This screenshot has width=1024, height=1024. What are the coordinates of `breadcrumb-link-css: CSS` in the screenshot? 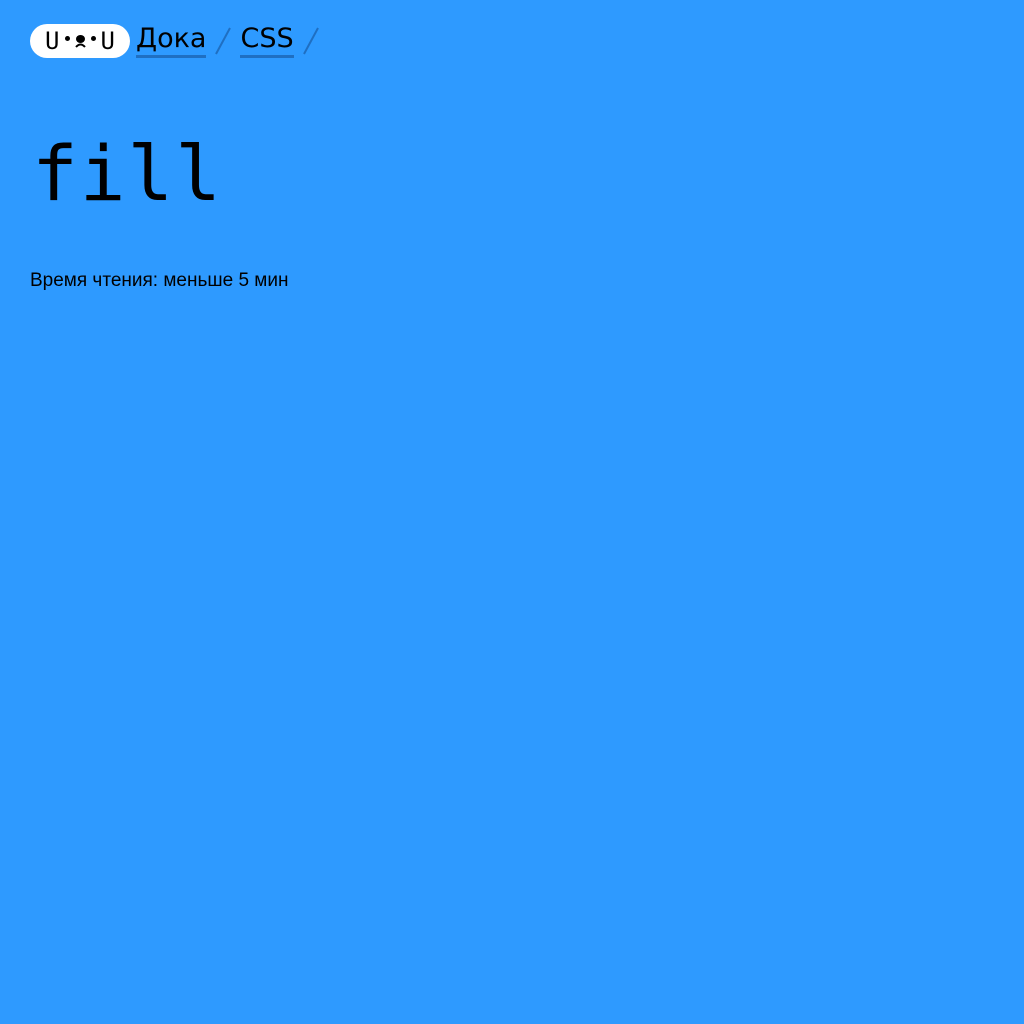 It's located at (267, 41).